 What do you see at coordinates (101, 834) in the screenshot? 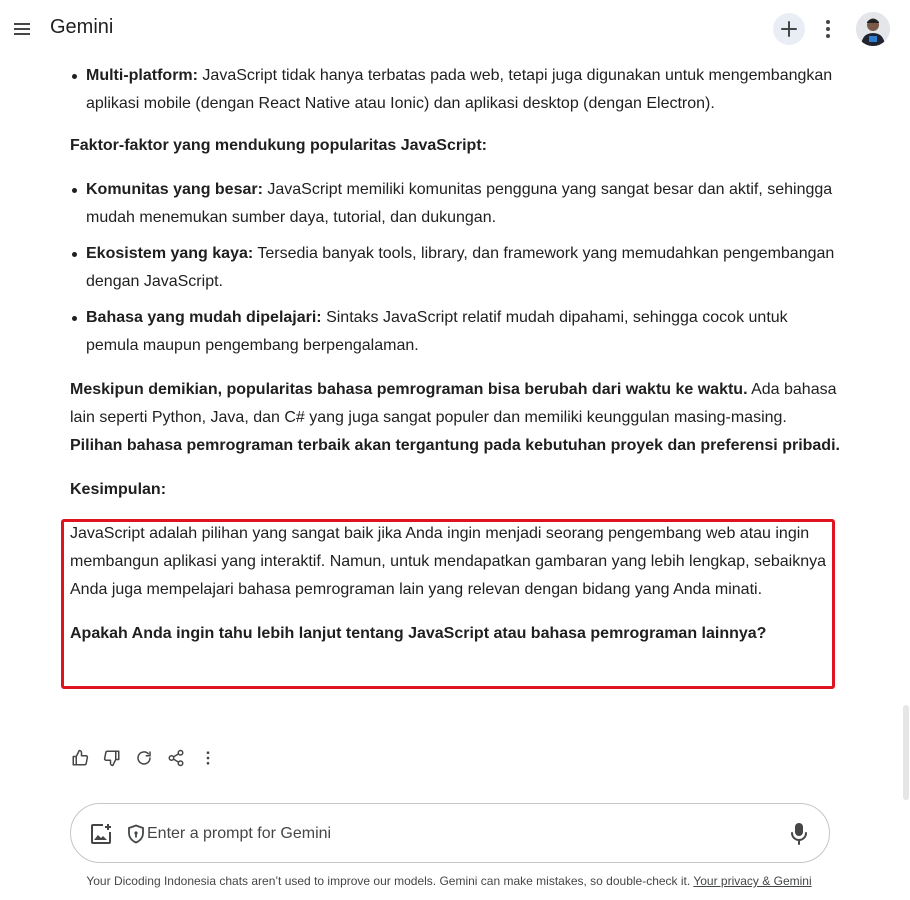
I see `add-image-icon` at bounding box center [101, 834].